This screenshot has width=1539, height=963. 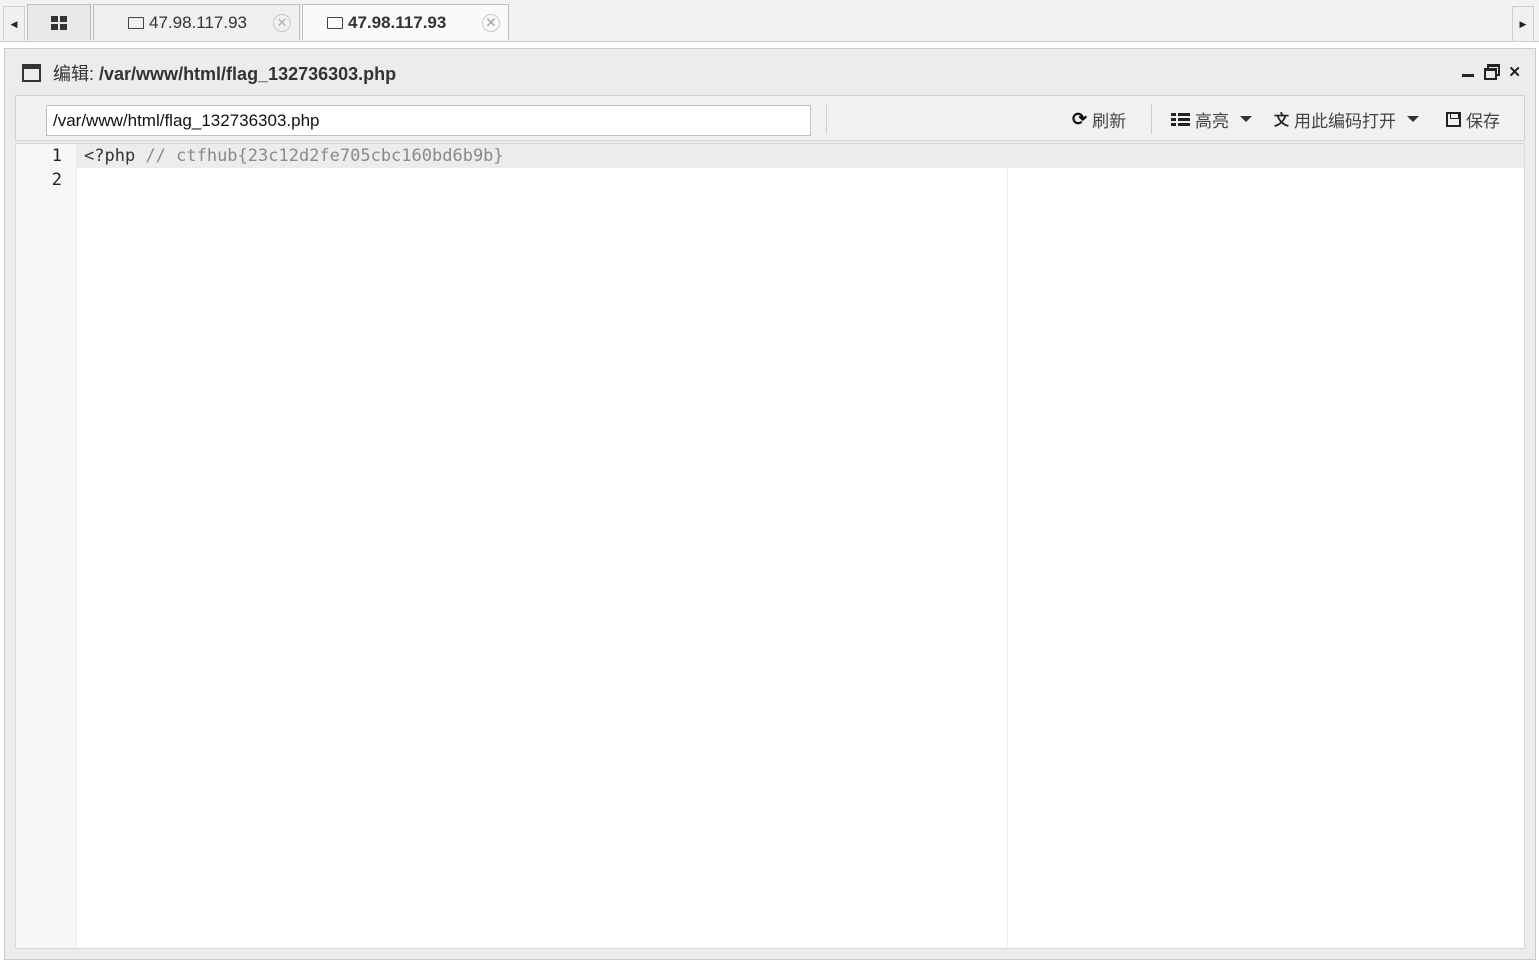 What do you see at coordinates (769, 21) in the screenshot?
I see `tab-bar: ◀ 47.98.117.93 ✕ 47.98.117.93 ✕ ▶` at bounding box center [769, 21].